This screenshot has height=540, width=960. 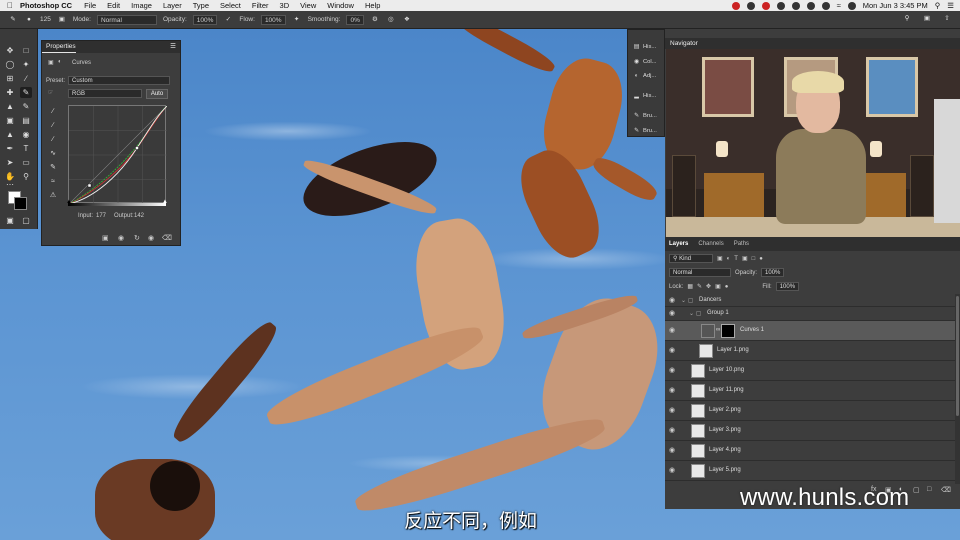 I want to click on filter-smart-object-icon: □, so click(x=754, y=259).